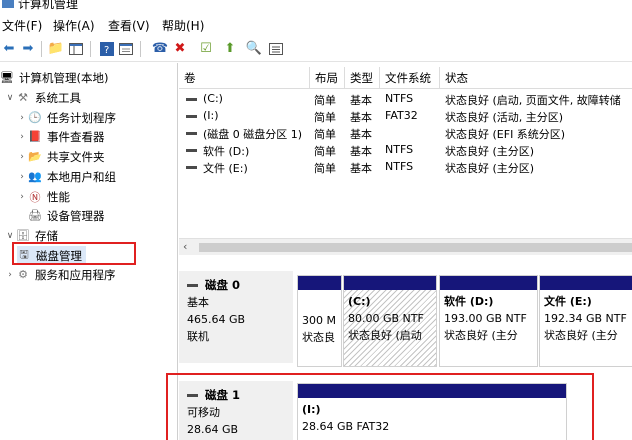 The width and height of the screenshot is (632, 440). Describe the element at coordinates (410, 77) in the screenshot. I see `column-header-filesystem: 文件系统` at that location.